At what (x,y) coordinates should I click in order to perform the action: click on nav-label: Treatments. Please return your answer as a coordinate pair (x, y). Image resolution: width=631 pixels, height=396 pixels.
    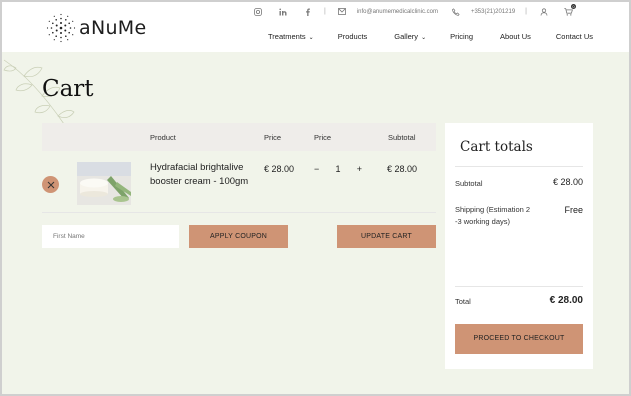
    Looking at the image, I should click on (287, 36).